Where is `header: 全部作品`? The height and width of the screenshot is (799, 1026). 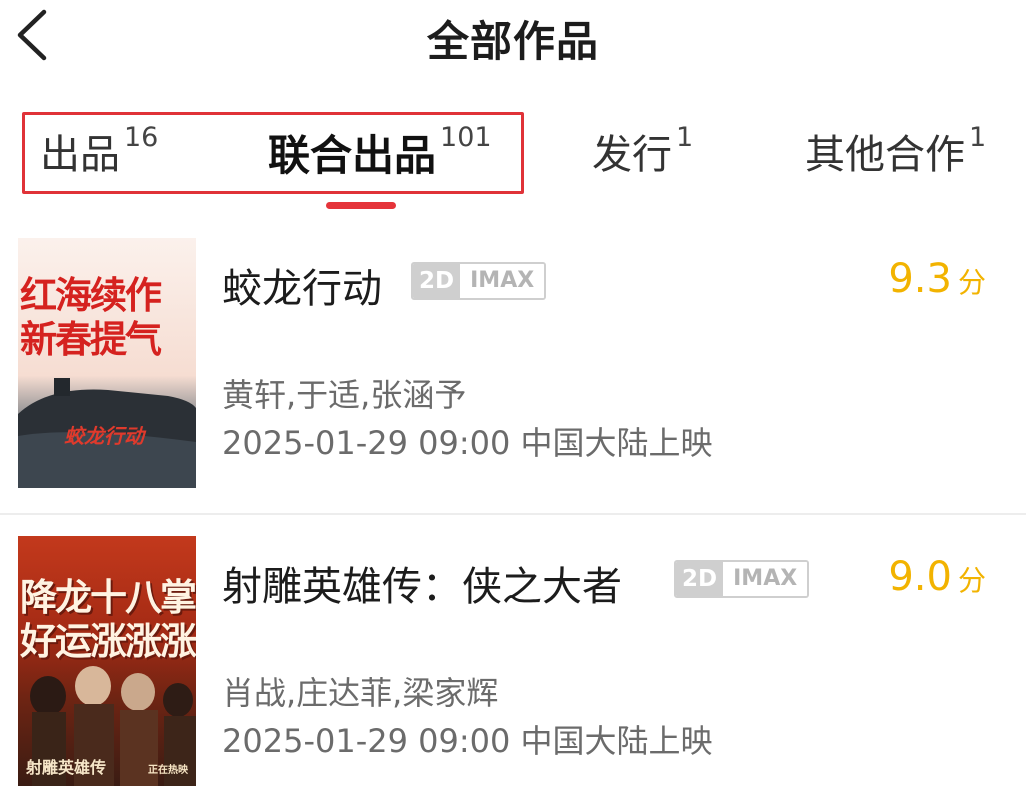
header: 全部作品 is located at coordinates (513, 39).